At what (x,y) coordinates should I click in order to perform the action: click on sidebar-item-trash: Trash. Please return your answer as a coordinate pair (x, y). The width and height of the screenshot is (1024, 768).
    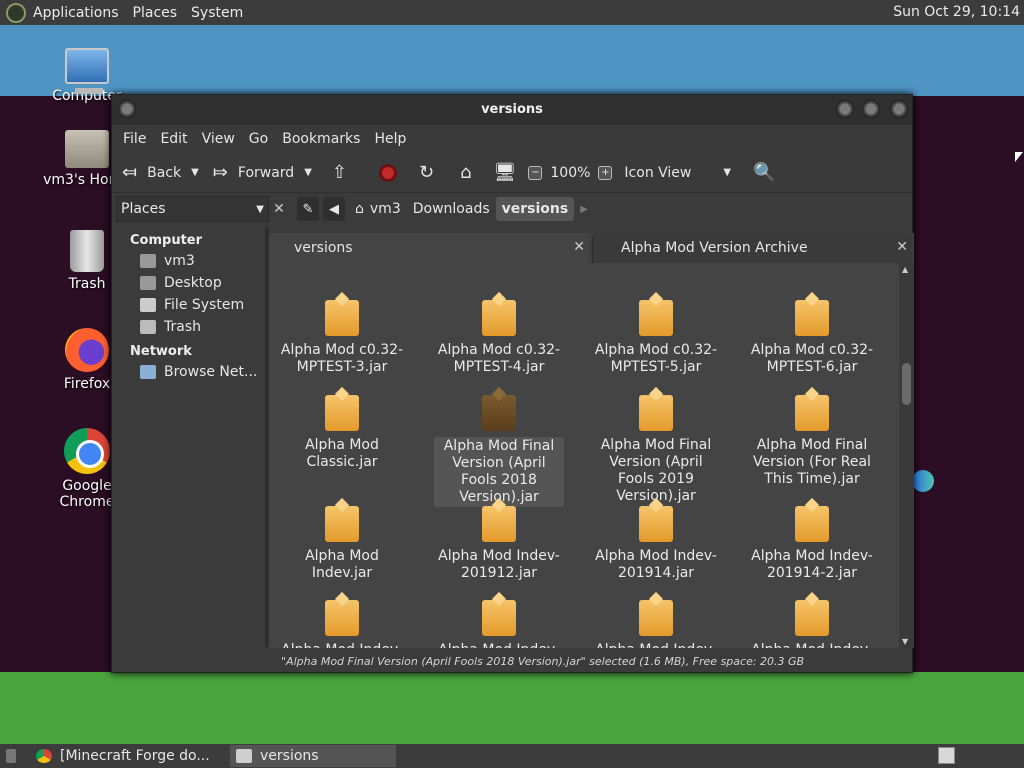
    Looking at the image, I should click on (188, 327).